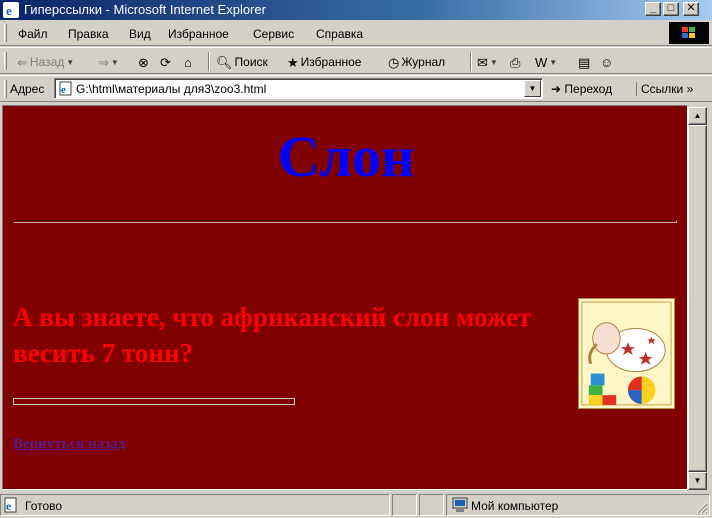  I want to click on resize-grip-icon, so click(702, 508).